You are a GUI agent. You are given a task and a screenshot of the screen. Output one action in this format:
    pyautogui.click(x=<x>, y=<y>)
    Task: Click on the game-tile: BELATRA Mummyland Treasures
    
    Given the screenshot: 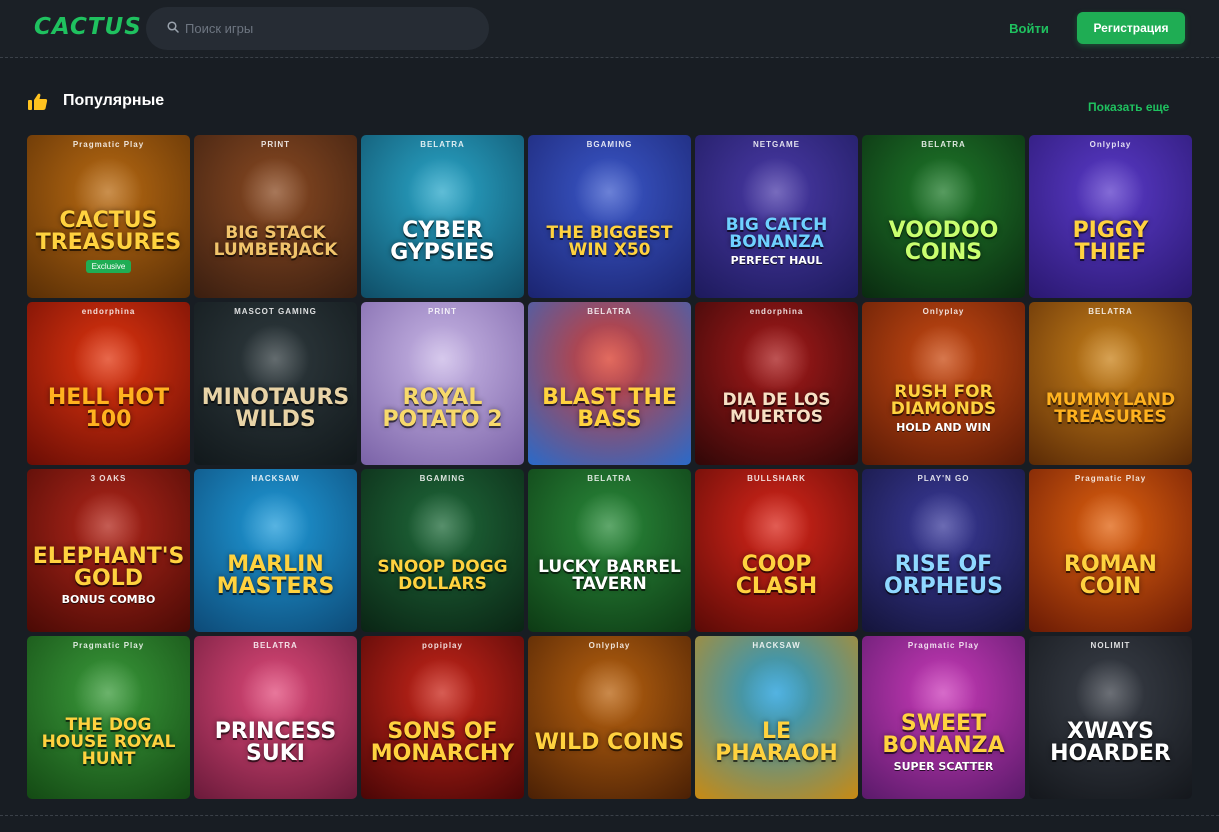 What is the action you would take?
    pyautogui.click(x=1110, y=383)
    